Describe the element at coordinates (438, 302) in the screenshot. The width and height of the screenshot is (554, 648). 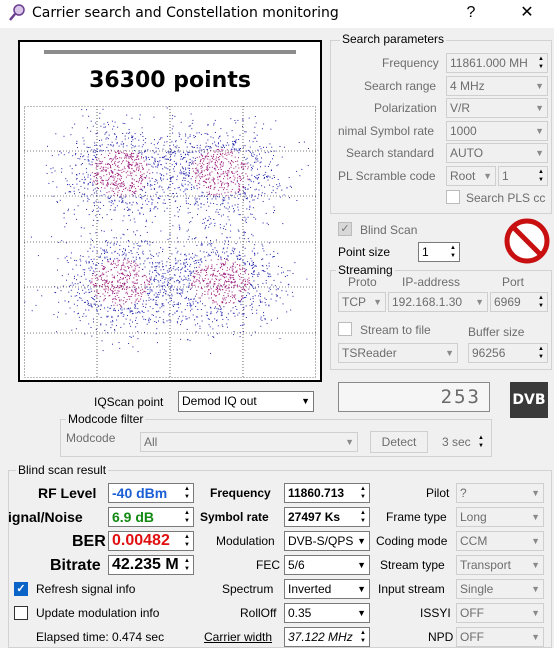
I see `ip-select: 192.168.1.30 ▼` at that location.